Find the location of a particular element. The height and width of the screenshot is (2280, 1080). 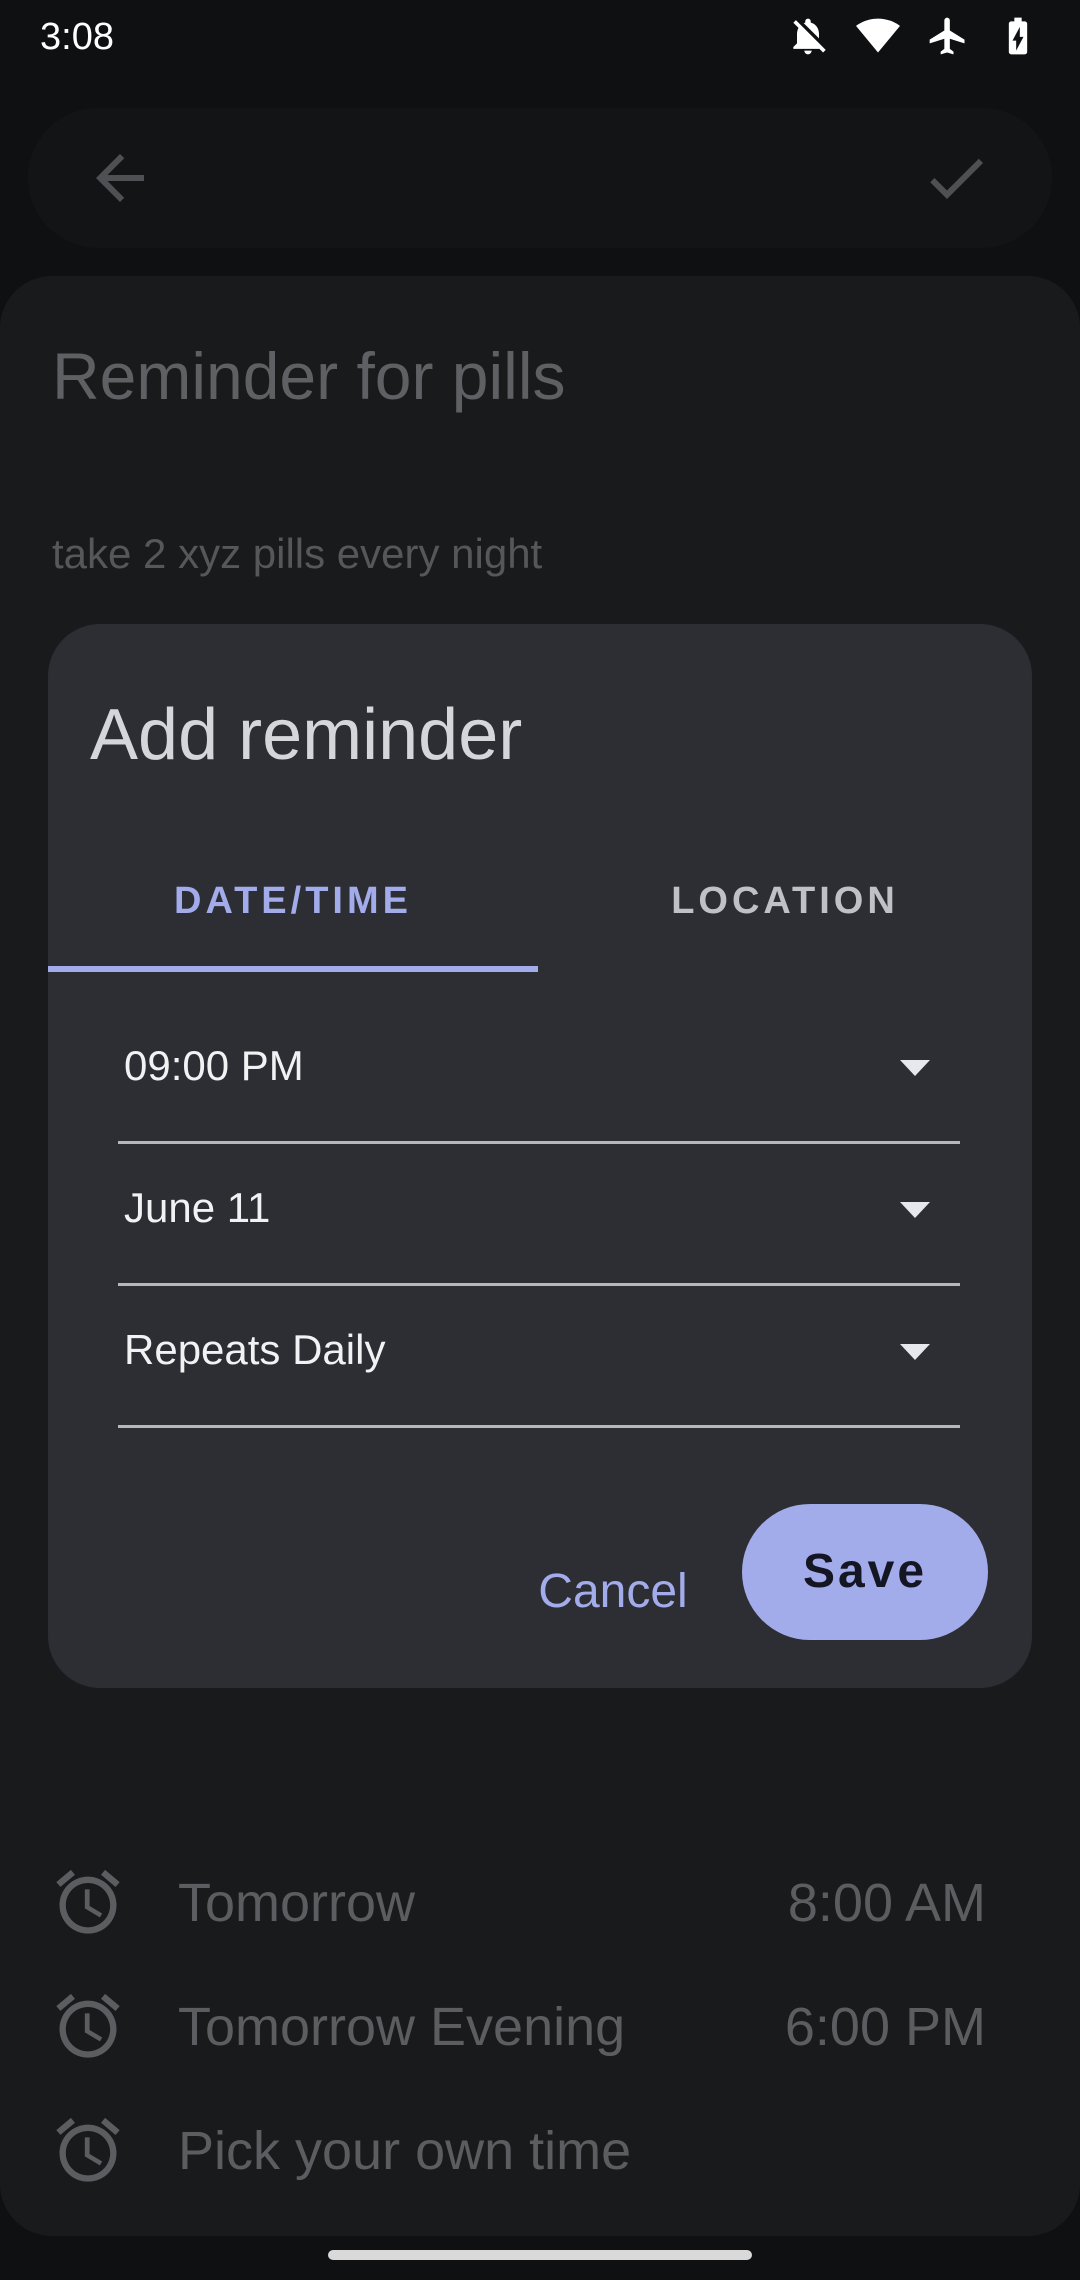

navigation-handle is located at coordinates (540, 2255).